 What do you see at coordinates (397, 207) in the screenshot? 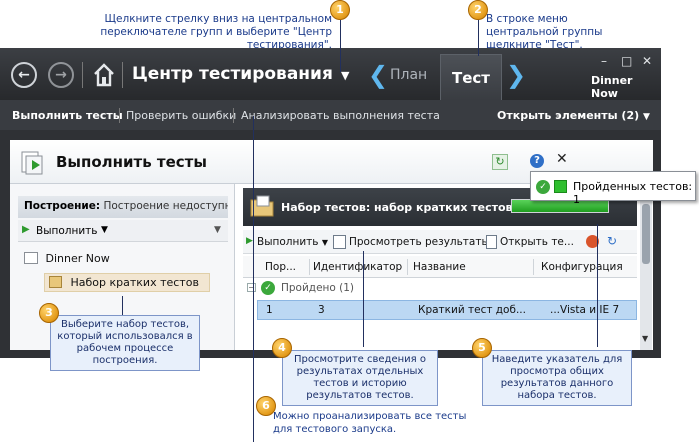
I see `suite-title: Набор тестов: набор кратких тестов` at bounding box center [397, 207].